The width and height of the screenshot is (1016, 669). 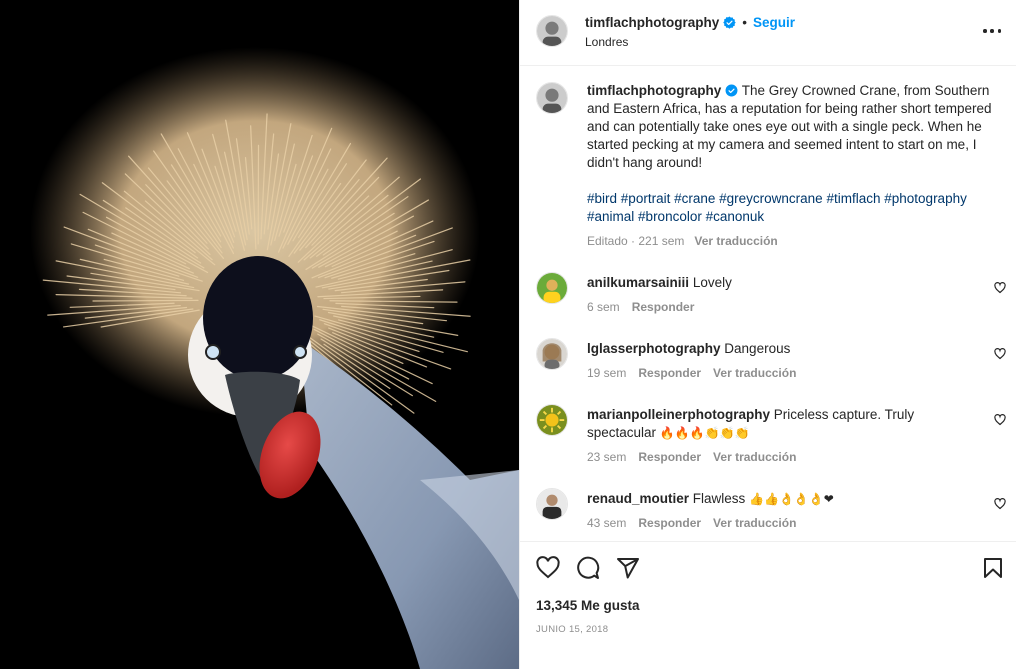 I want to click on commenter-username: anilkumarsainiii, so click(x=638, y=282).